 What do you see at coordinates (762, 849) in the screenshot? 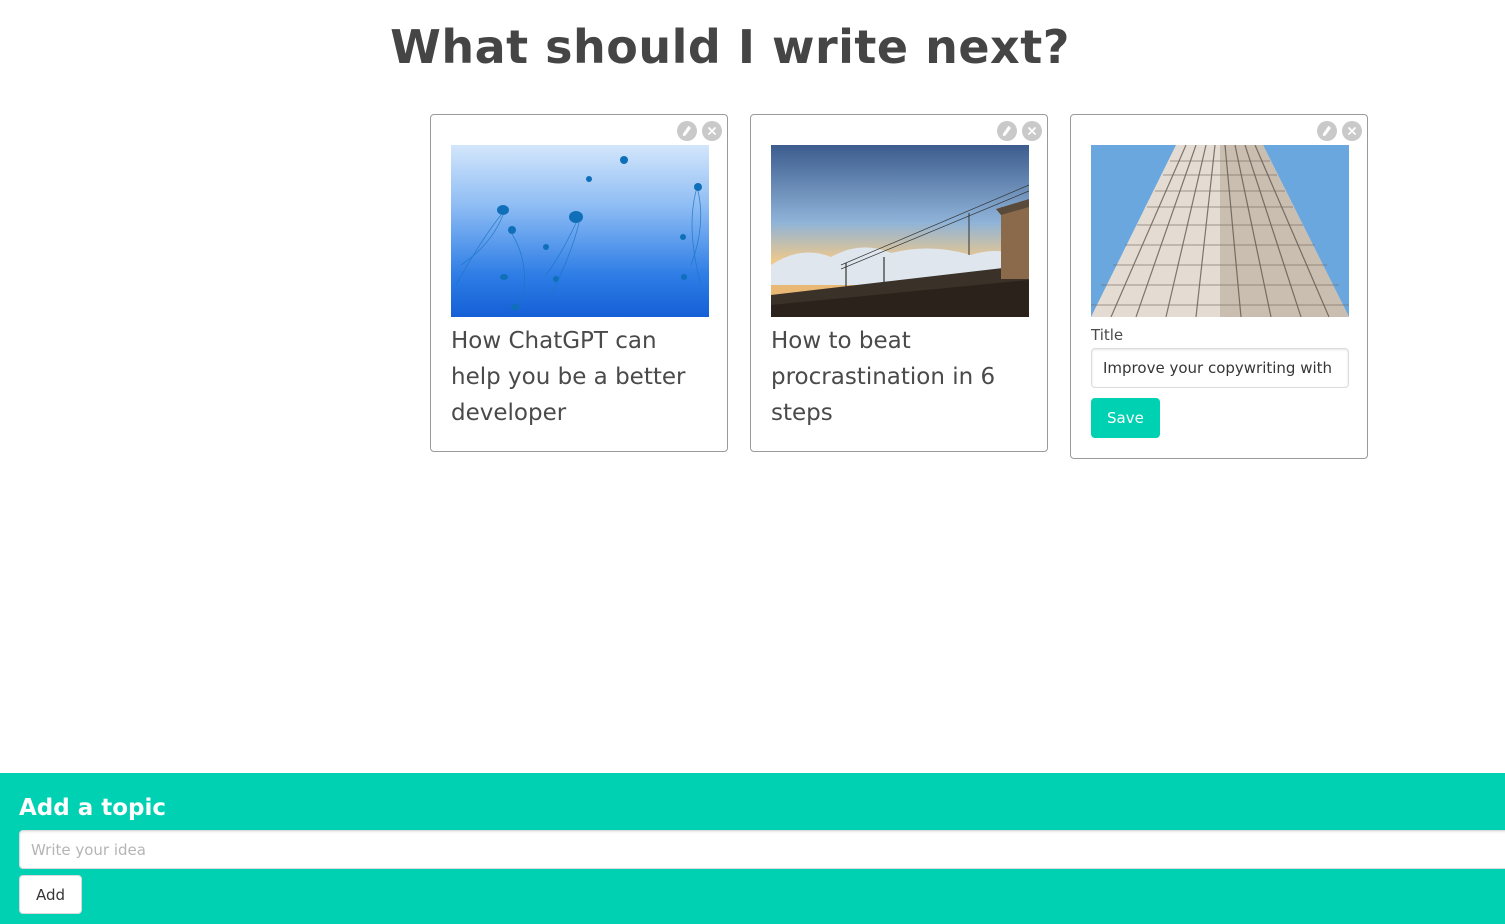
I see `idea-input` at bounding box center [762, 849].